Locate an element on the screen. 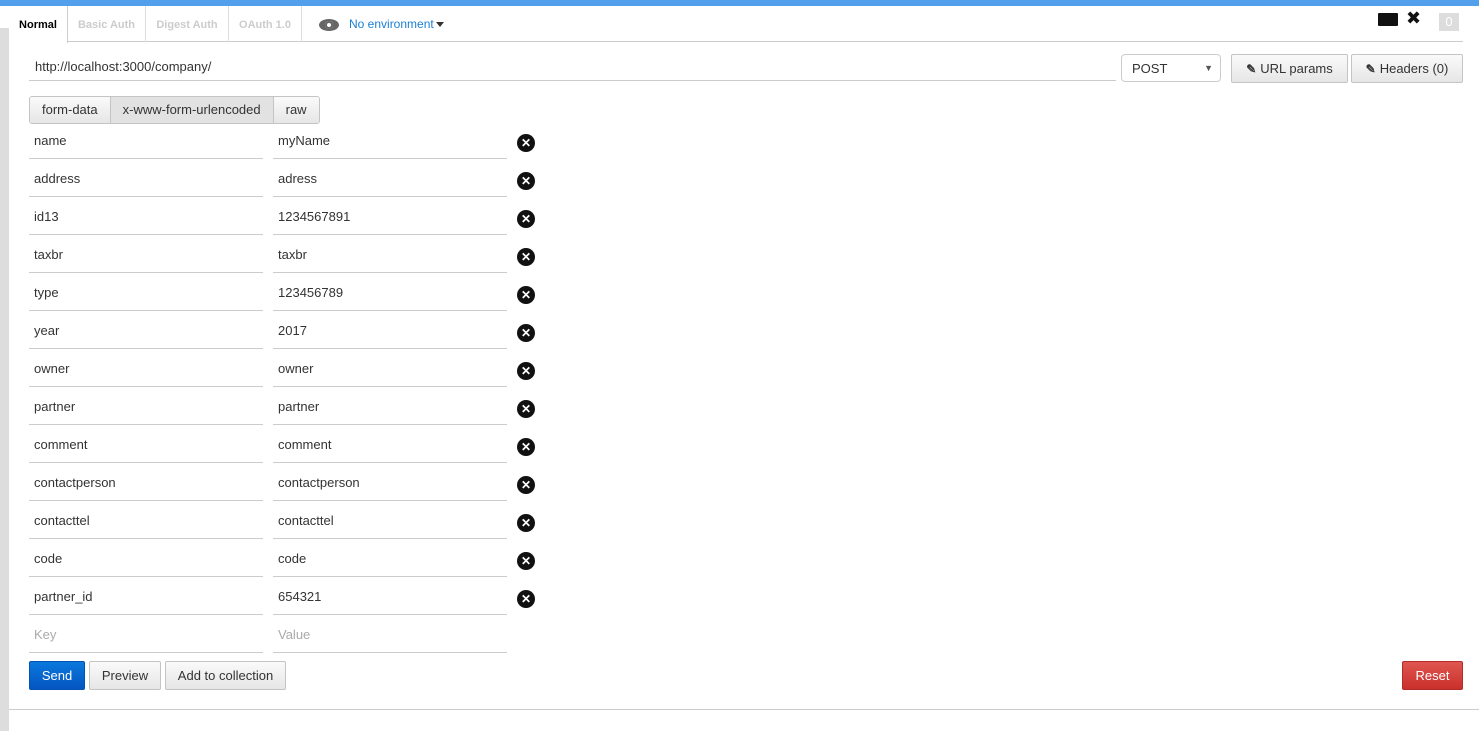 The width and height of the screenshot is (1479, 731). key-input: comment is located at coordinates (146, 449).